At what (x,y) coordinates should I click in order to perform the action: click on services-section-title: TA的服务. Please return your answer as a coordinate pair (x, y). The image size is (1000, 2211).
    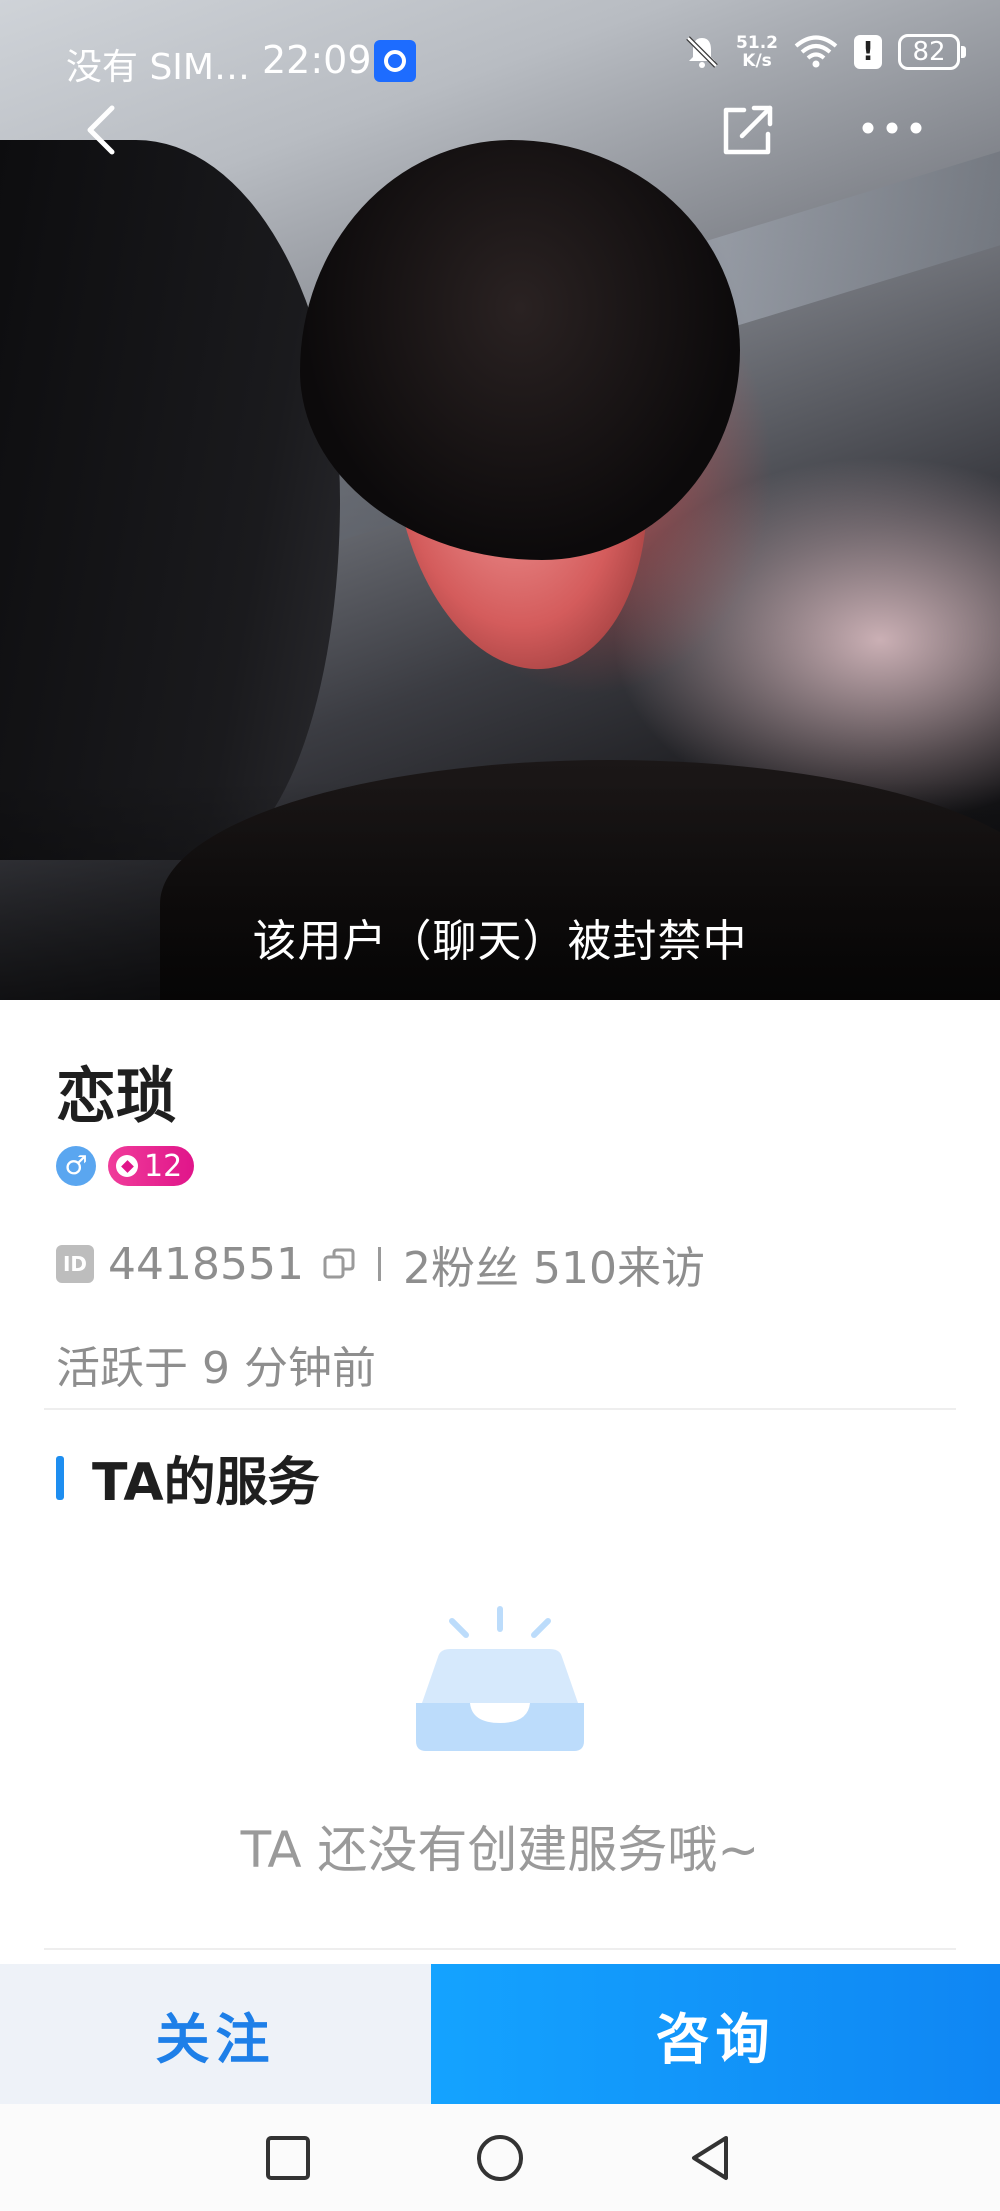
    Looking at the image, I should click on (188, 1477).